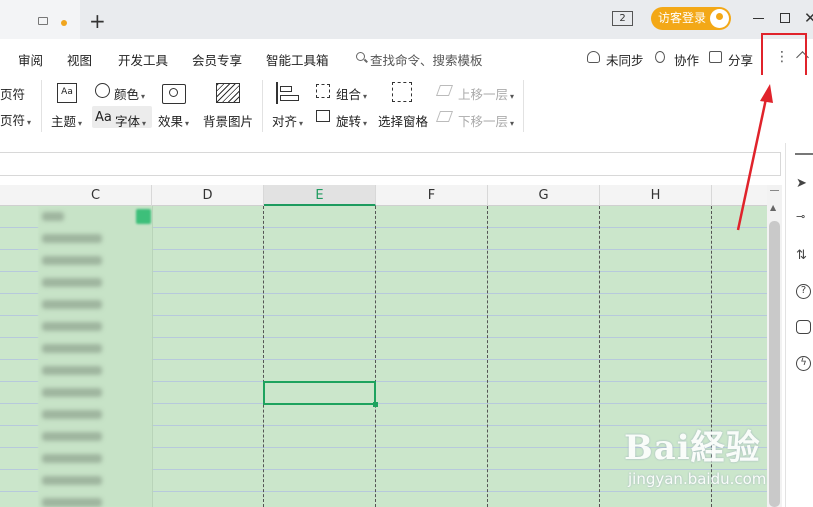  I want to click on rotate-icon, so click(323, 116).